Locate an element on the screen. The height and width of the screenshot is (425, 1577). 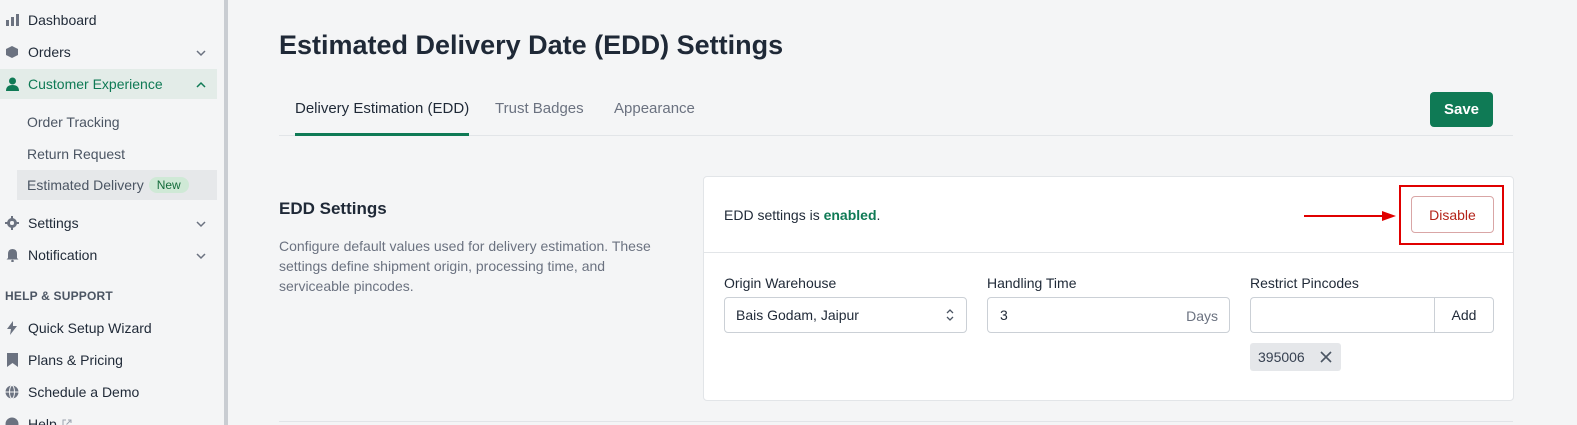
page-title: Estimated Delivery Date (EDD) Settings is located at coordinates (531, 45).